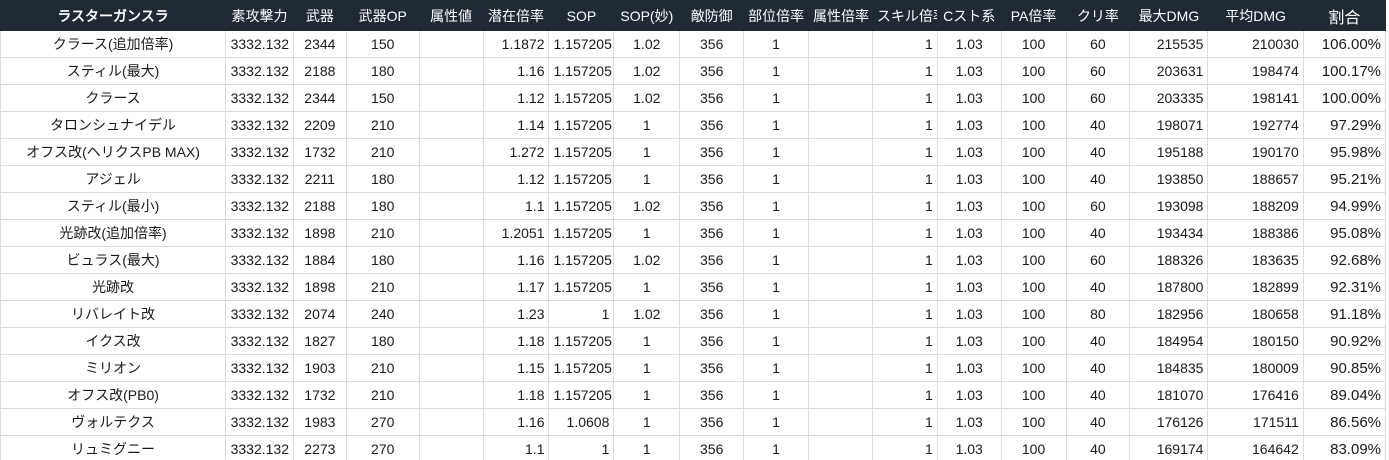 The width and height of the screenshot is (1389, 460). Describe the element at coordinates (113, 71) in the screenshot. I see `cell-weapon-name: スティル(最大)` at that location.